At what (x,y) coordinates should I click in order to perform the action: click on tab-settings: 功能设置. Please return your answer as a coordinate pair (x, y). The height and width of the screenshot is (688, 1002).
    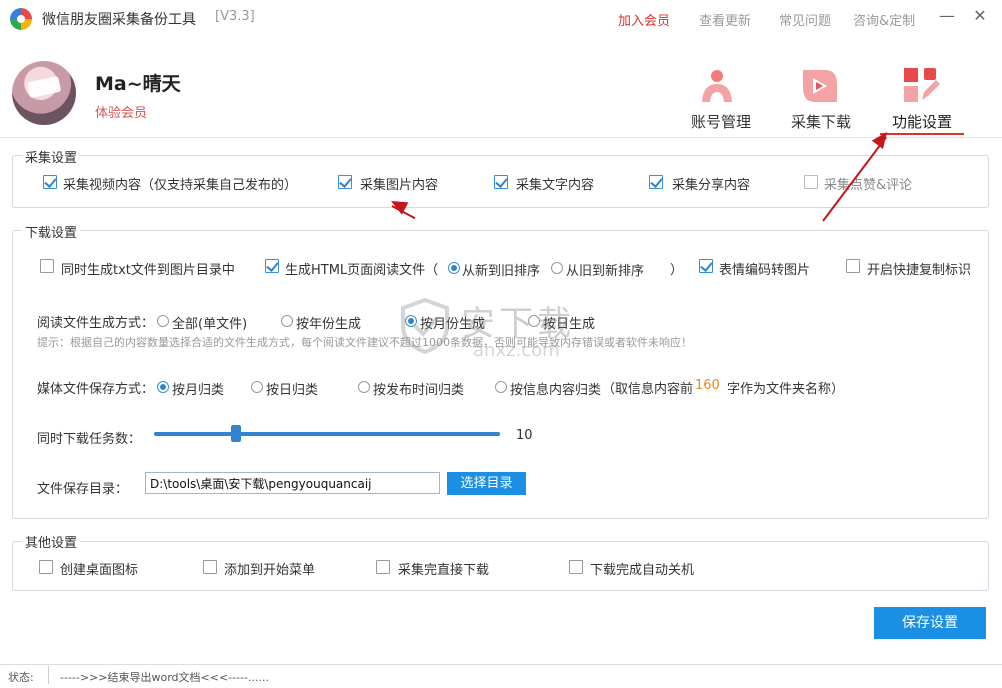
    Looking at the image, I should click on (922, 121).